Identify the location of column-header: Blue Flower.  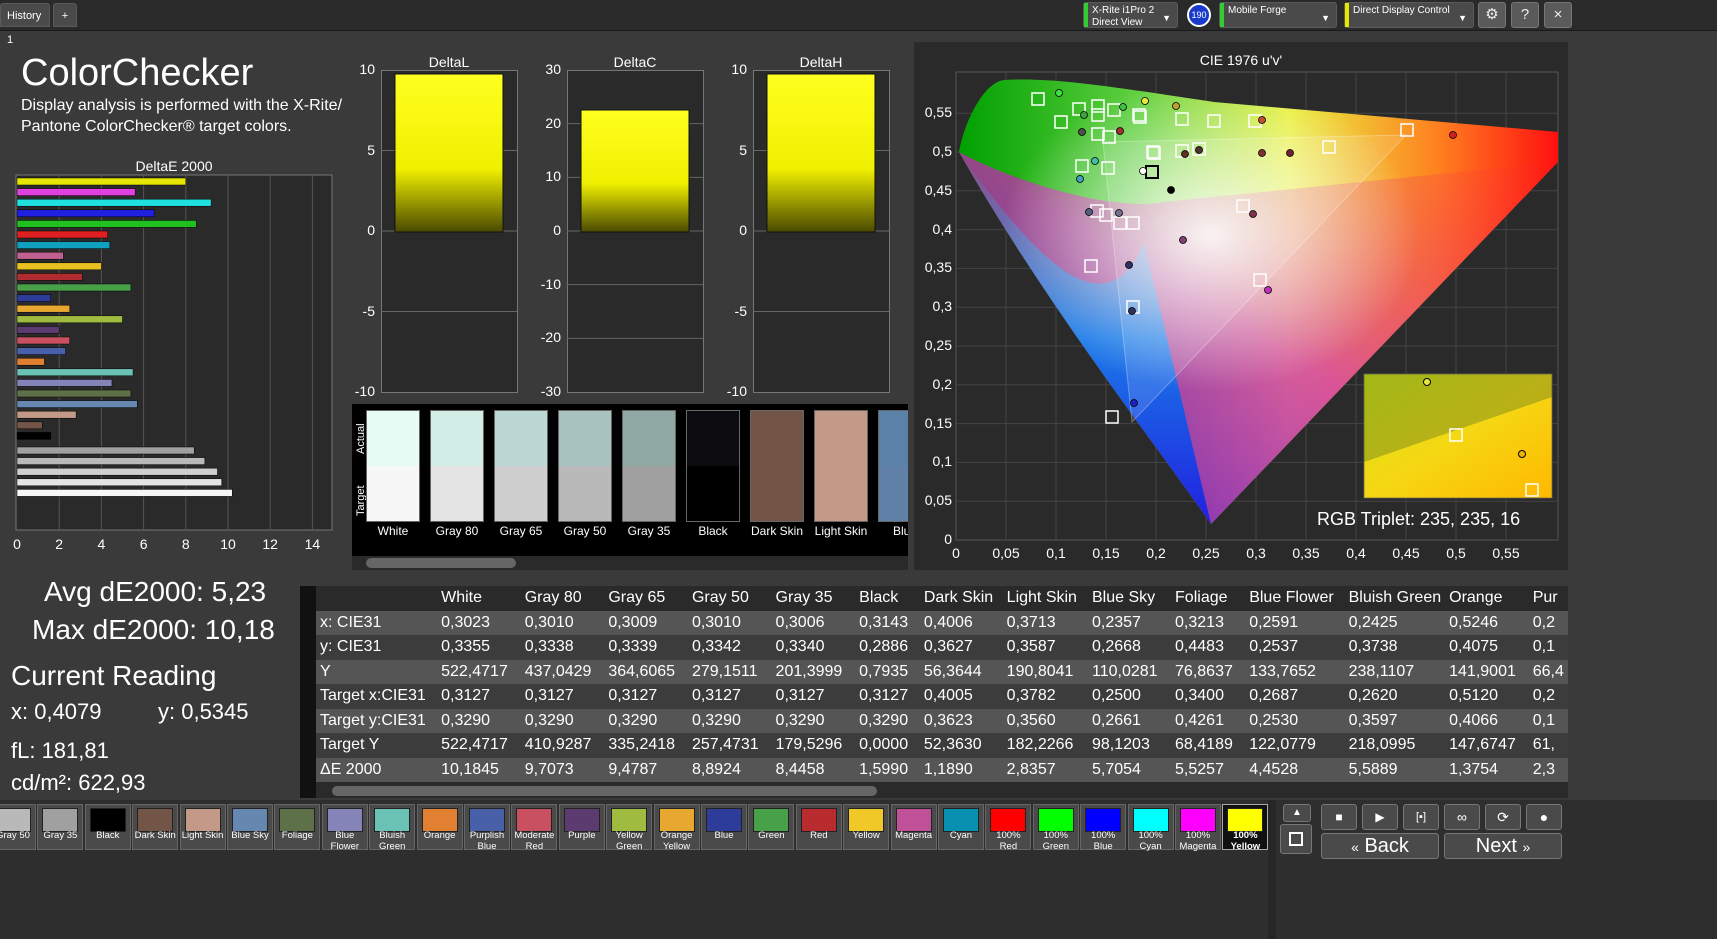
(1295, 598).